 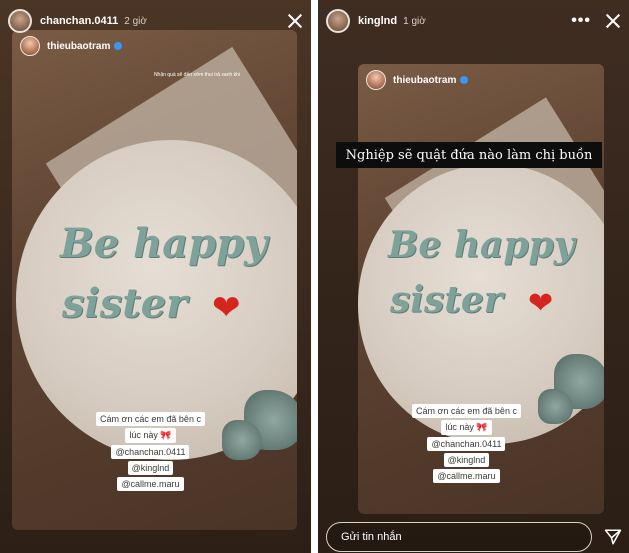 What do you see at coordinates (155, 21) in the screenshot?
I see `story-header: chanchan.0411 2 giờ` at bounding box center [155, 21].